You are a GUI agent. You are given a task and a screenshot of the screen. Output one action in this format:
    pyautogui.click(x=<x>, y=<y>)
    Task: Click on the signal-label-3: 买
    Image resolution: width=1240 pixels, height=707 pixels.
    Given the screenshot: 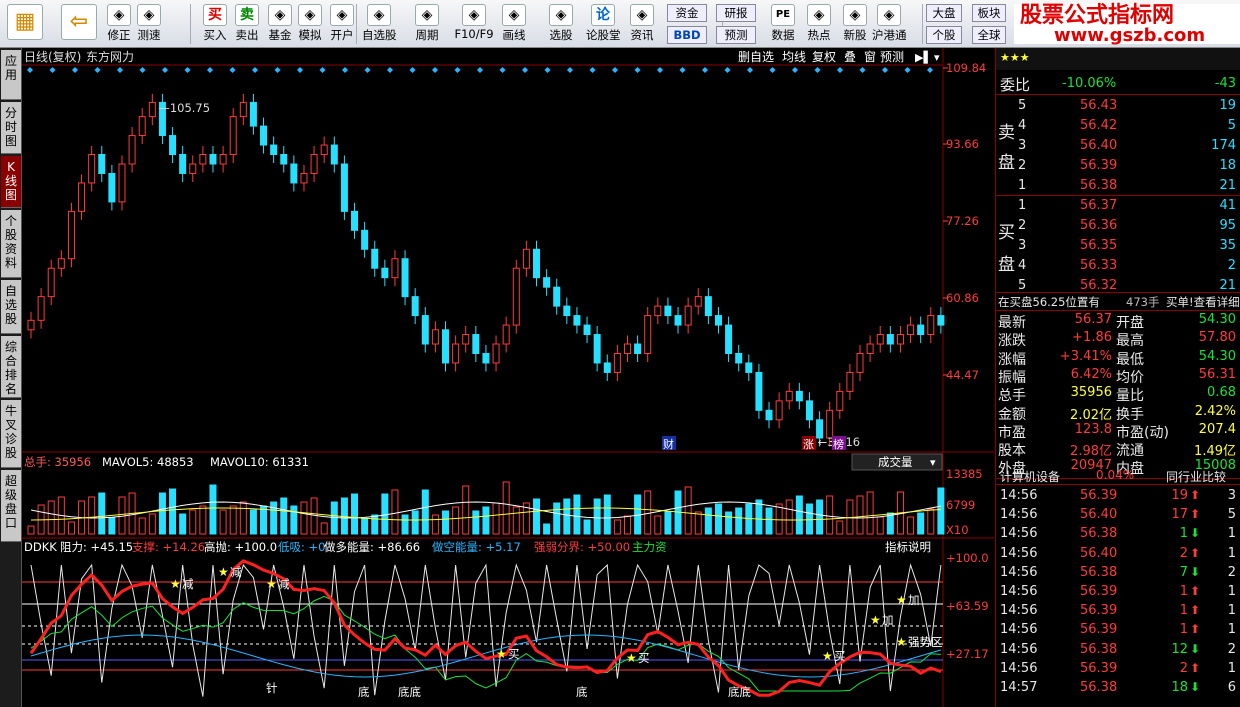 What is the action you would take?
    pyautogui.click(x=514, y=654)
    